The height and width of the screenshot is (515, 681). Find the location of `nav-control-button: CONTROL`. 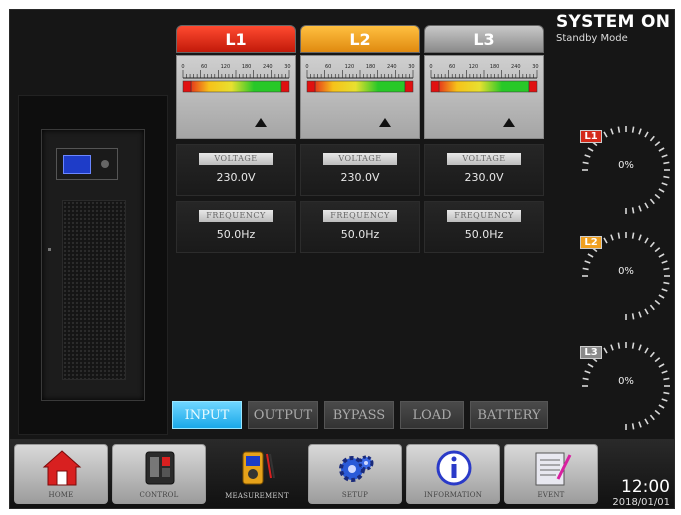

nav-control-button: CONTROL is located at coordinates (159, 474).